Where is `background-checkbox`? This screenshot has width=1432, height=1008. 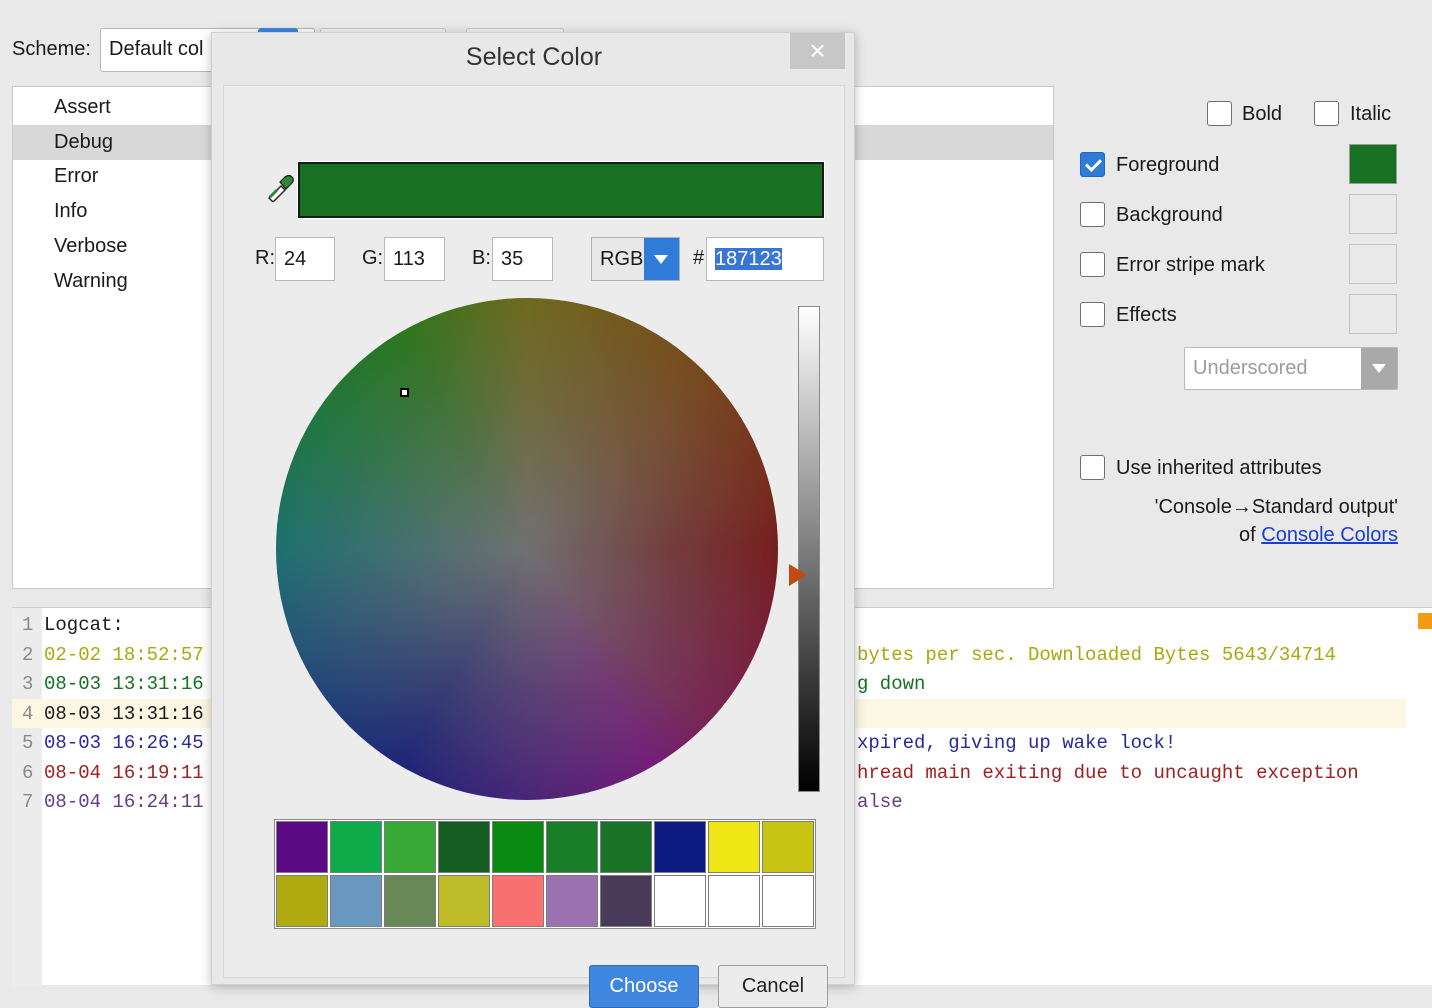
background-checkbox is located at coordinates (1092, 214).